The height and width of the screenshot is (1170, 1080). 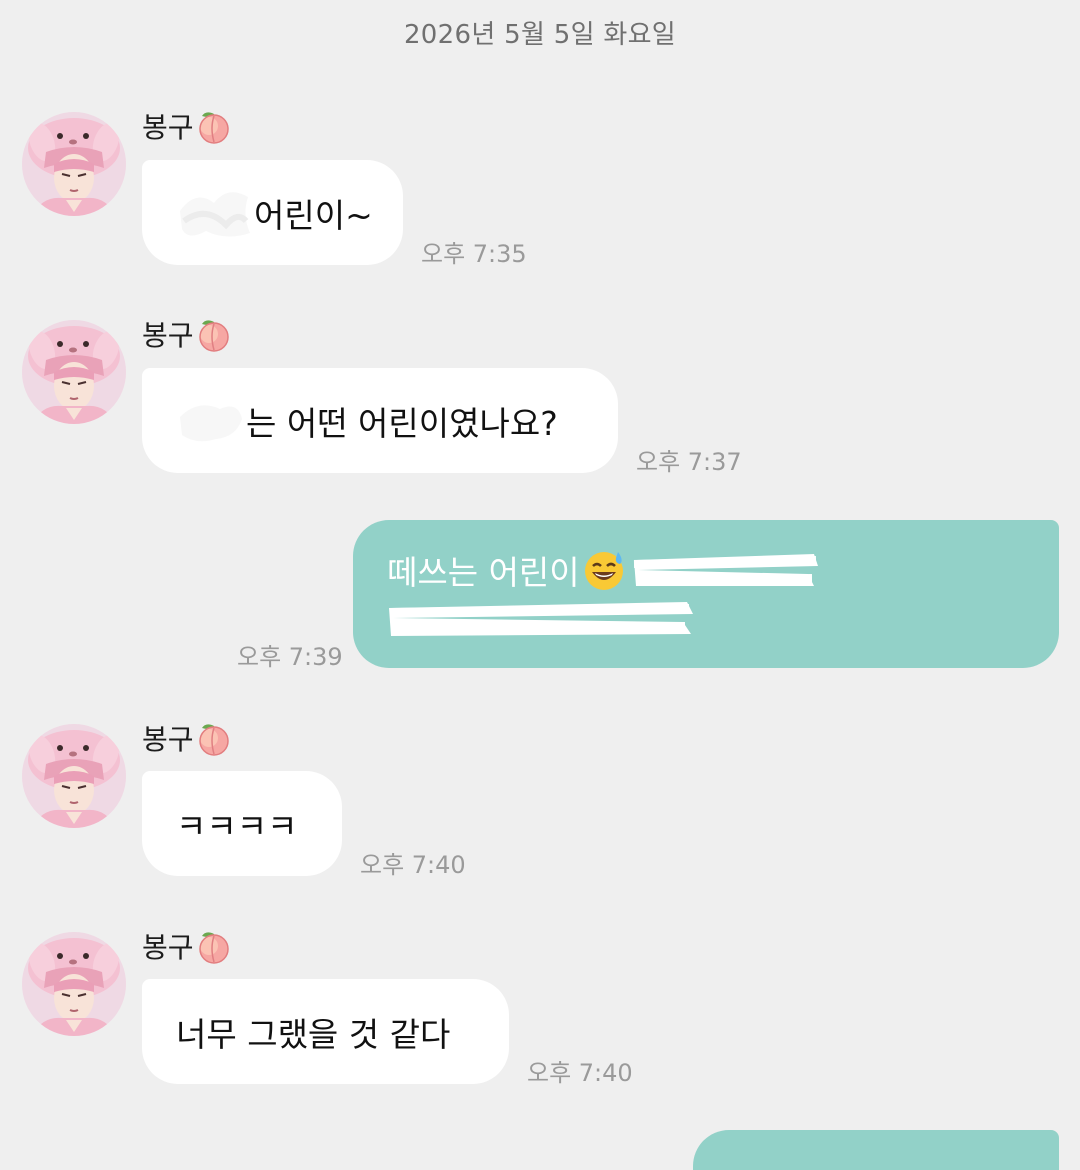 I want to click on message-text: ㅋㅋㅋㅋ, so click(x=237, y=826).